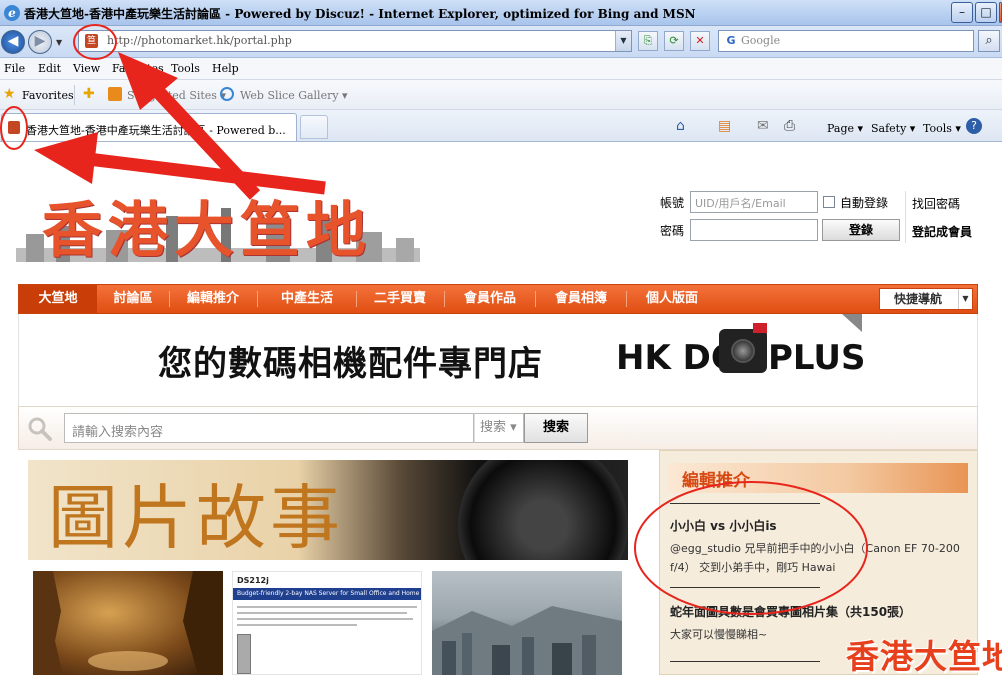  What do you see at coordinates (829, 202) in the screenshot?
I see `auto-login-checkbox` at bounding box center [829, 202].